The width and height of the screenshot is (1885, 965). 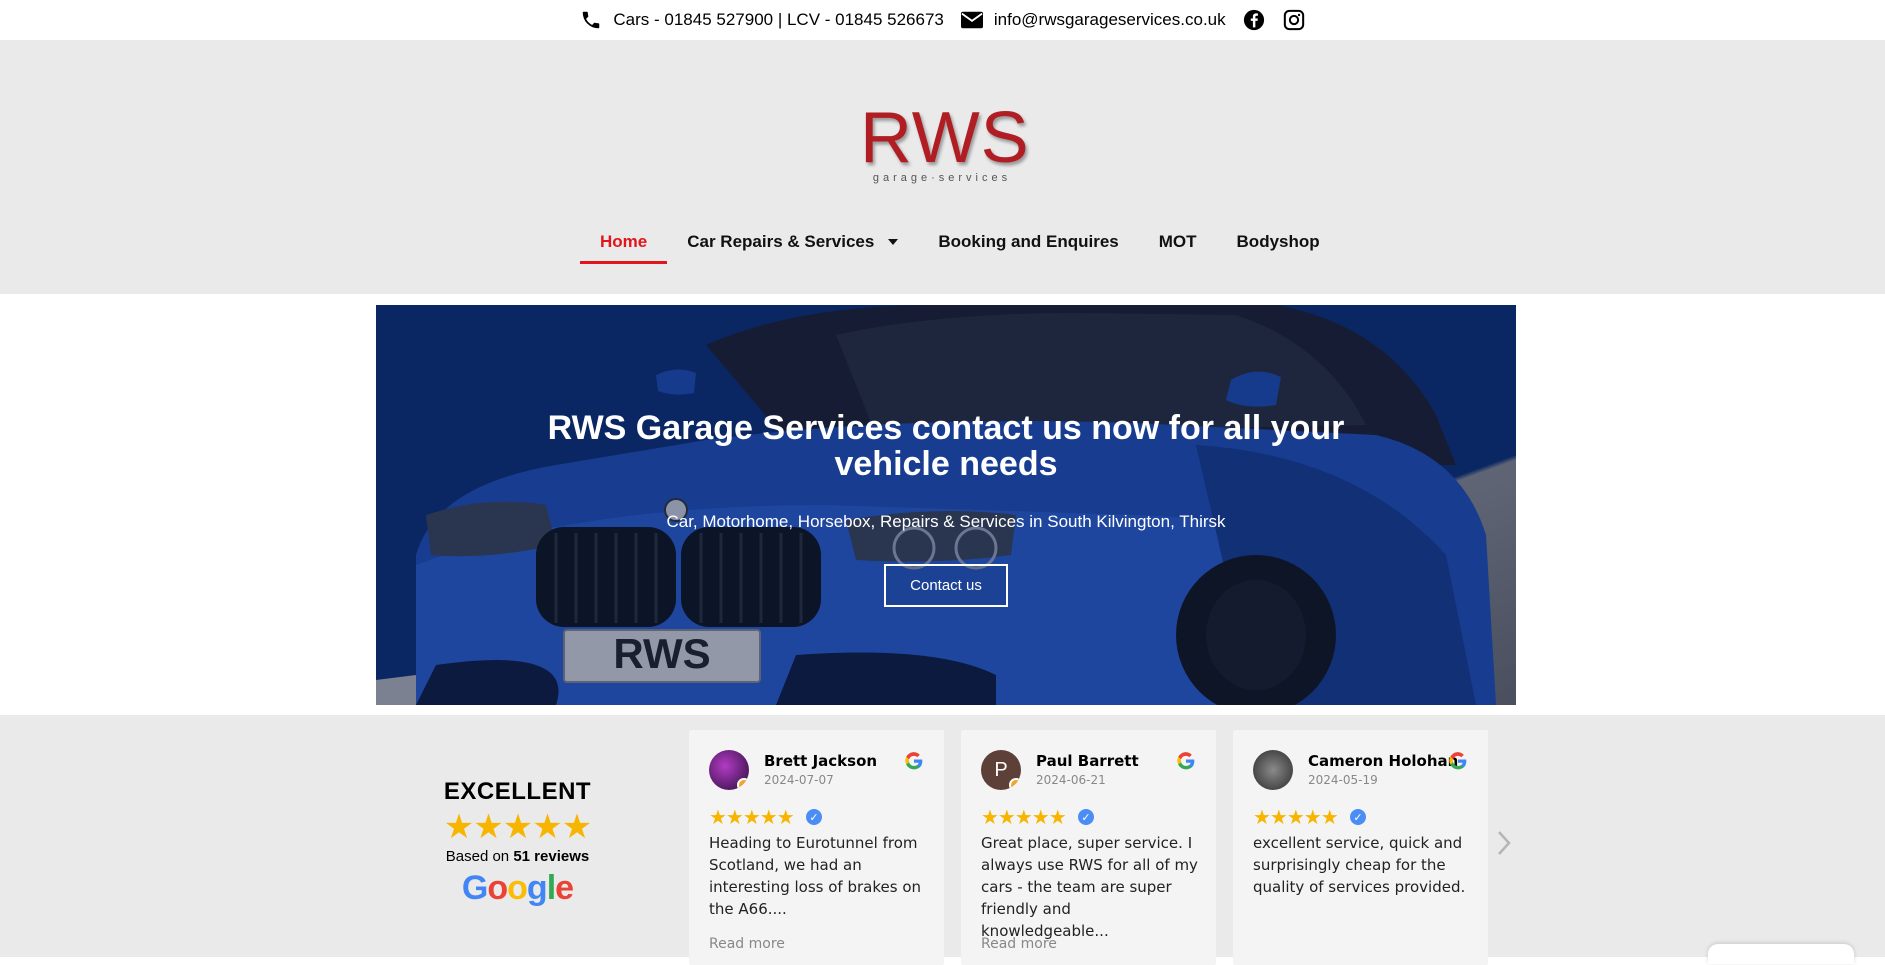 I want to click on chevron-right-icon, so click(x=1504, y=843).